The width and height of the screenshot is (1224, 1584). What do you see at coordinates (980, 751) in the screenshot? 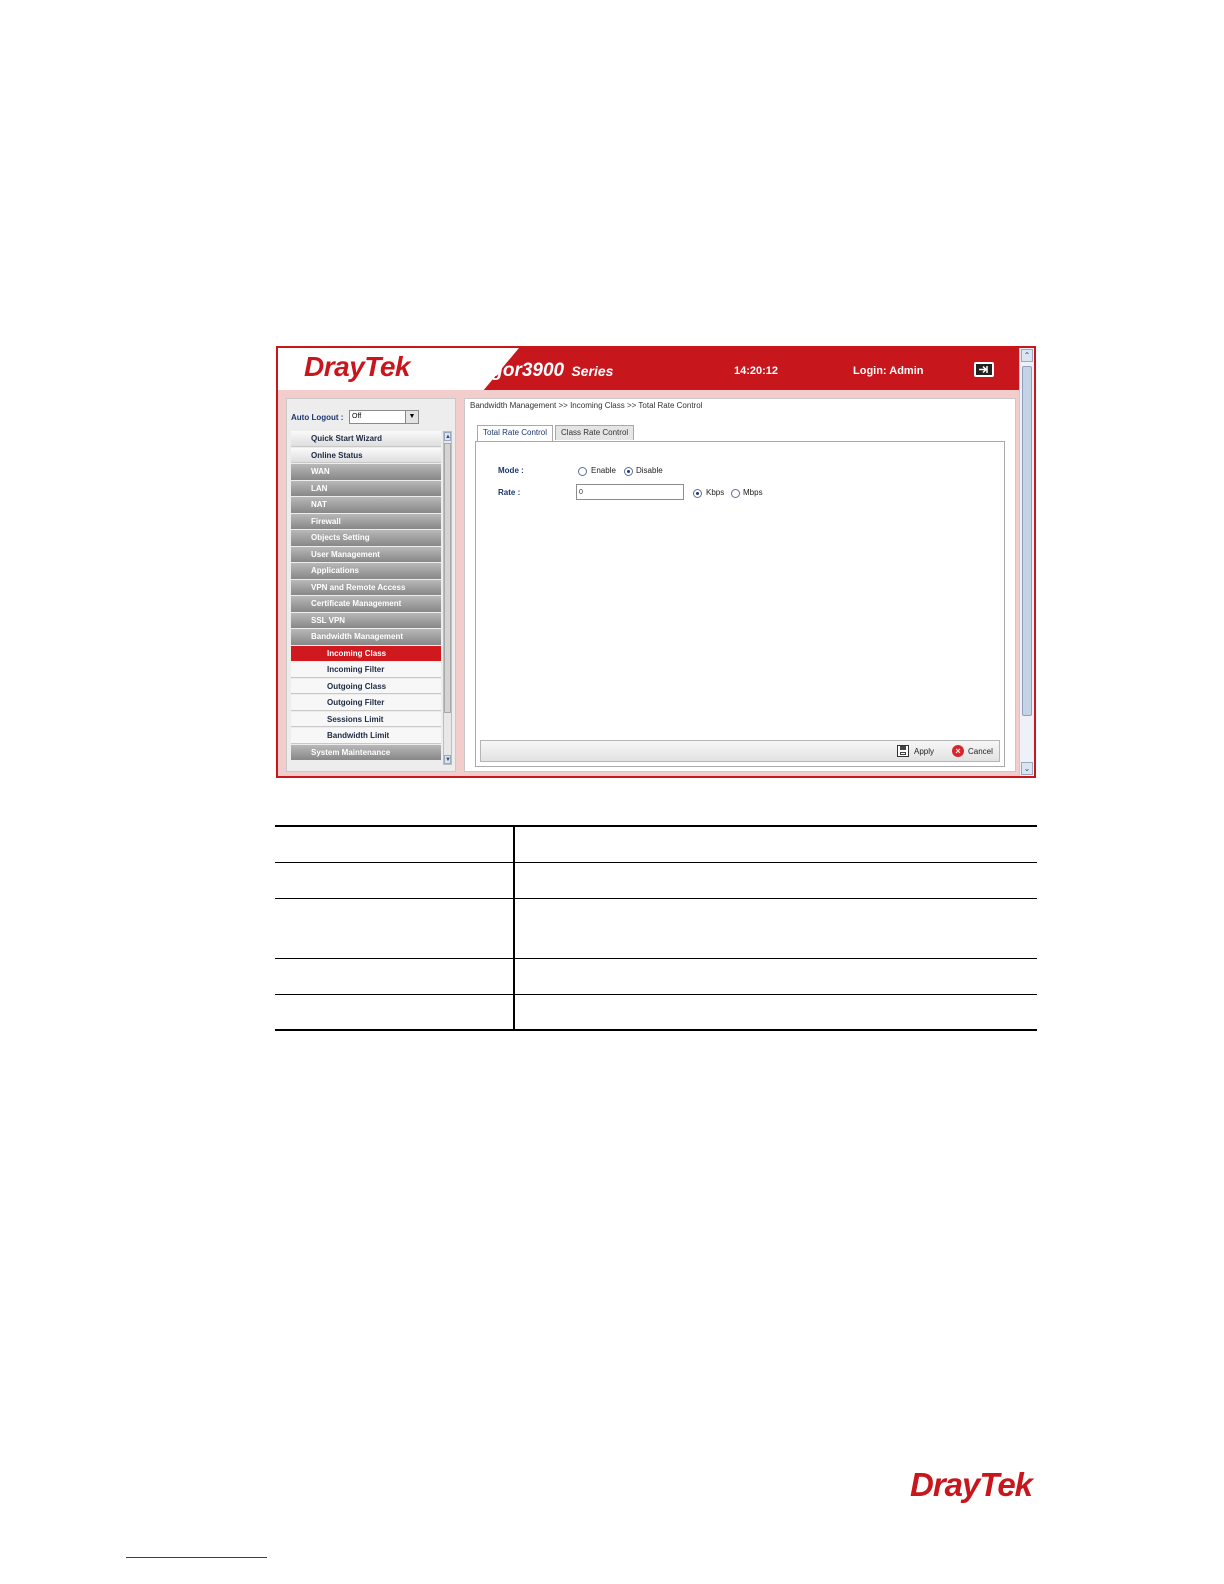
I see `cancel-label: Cancel` at bounding box center [980, 751].